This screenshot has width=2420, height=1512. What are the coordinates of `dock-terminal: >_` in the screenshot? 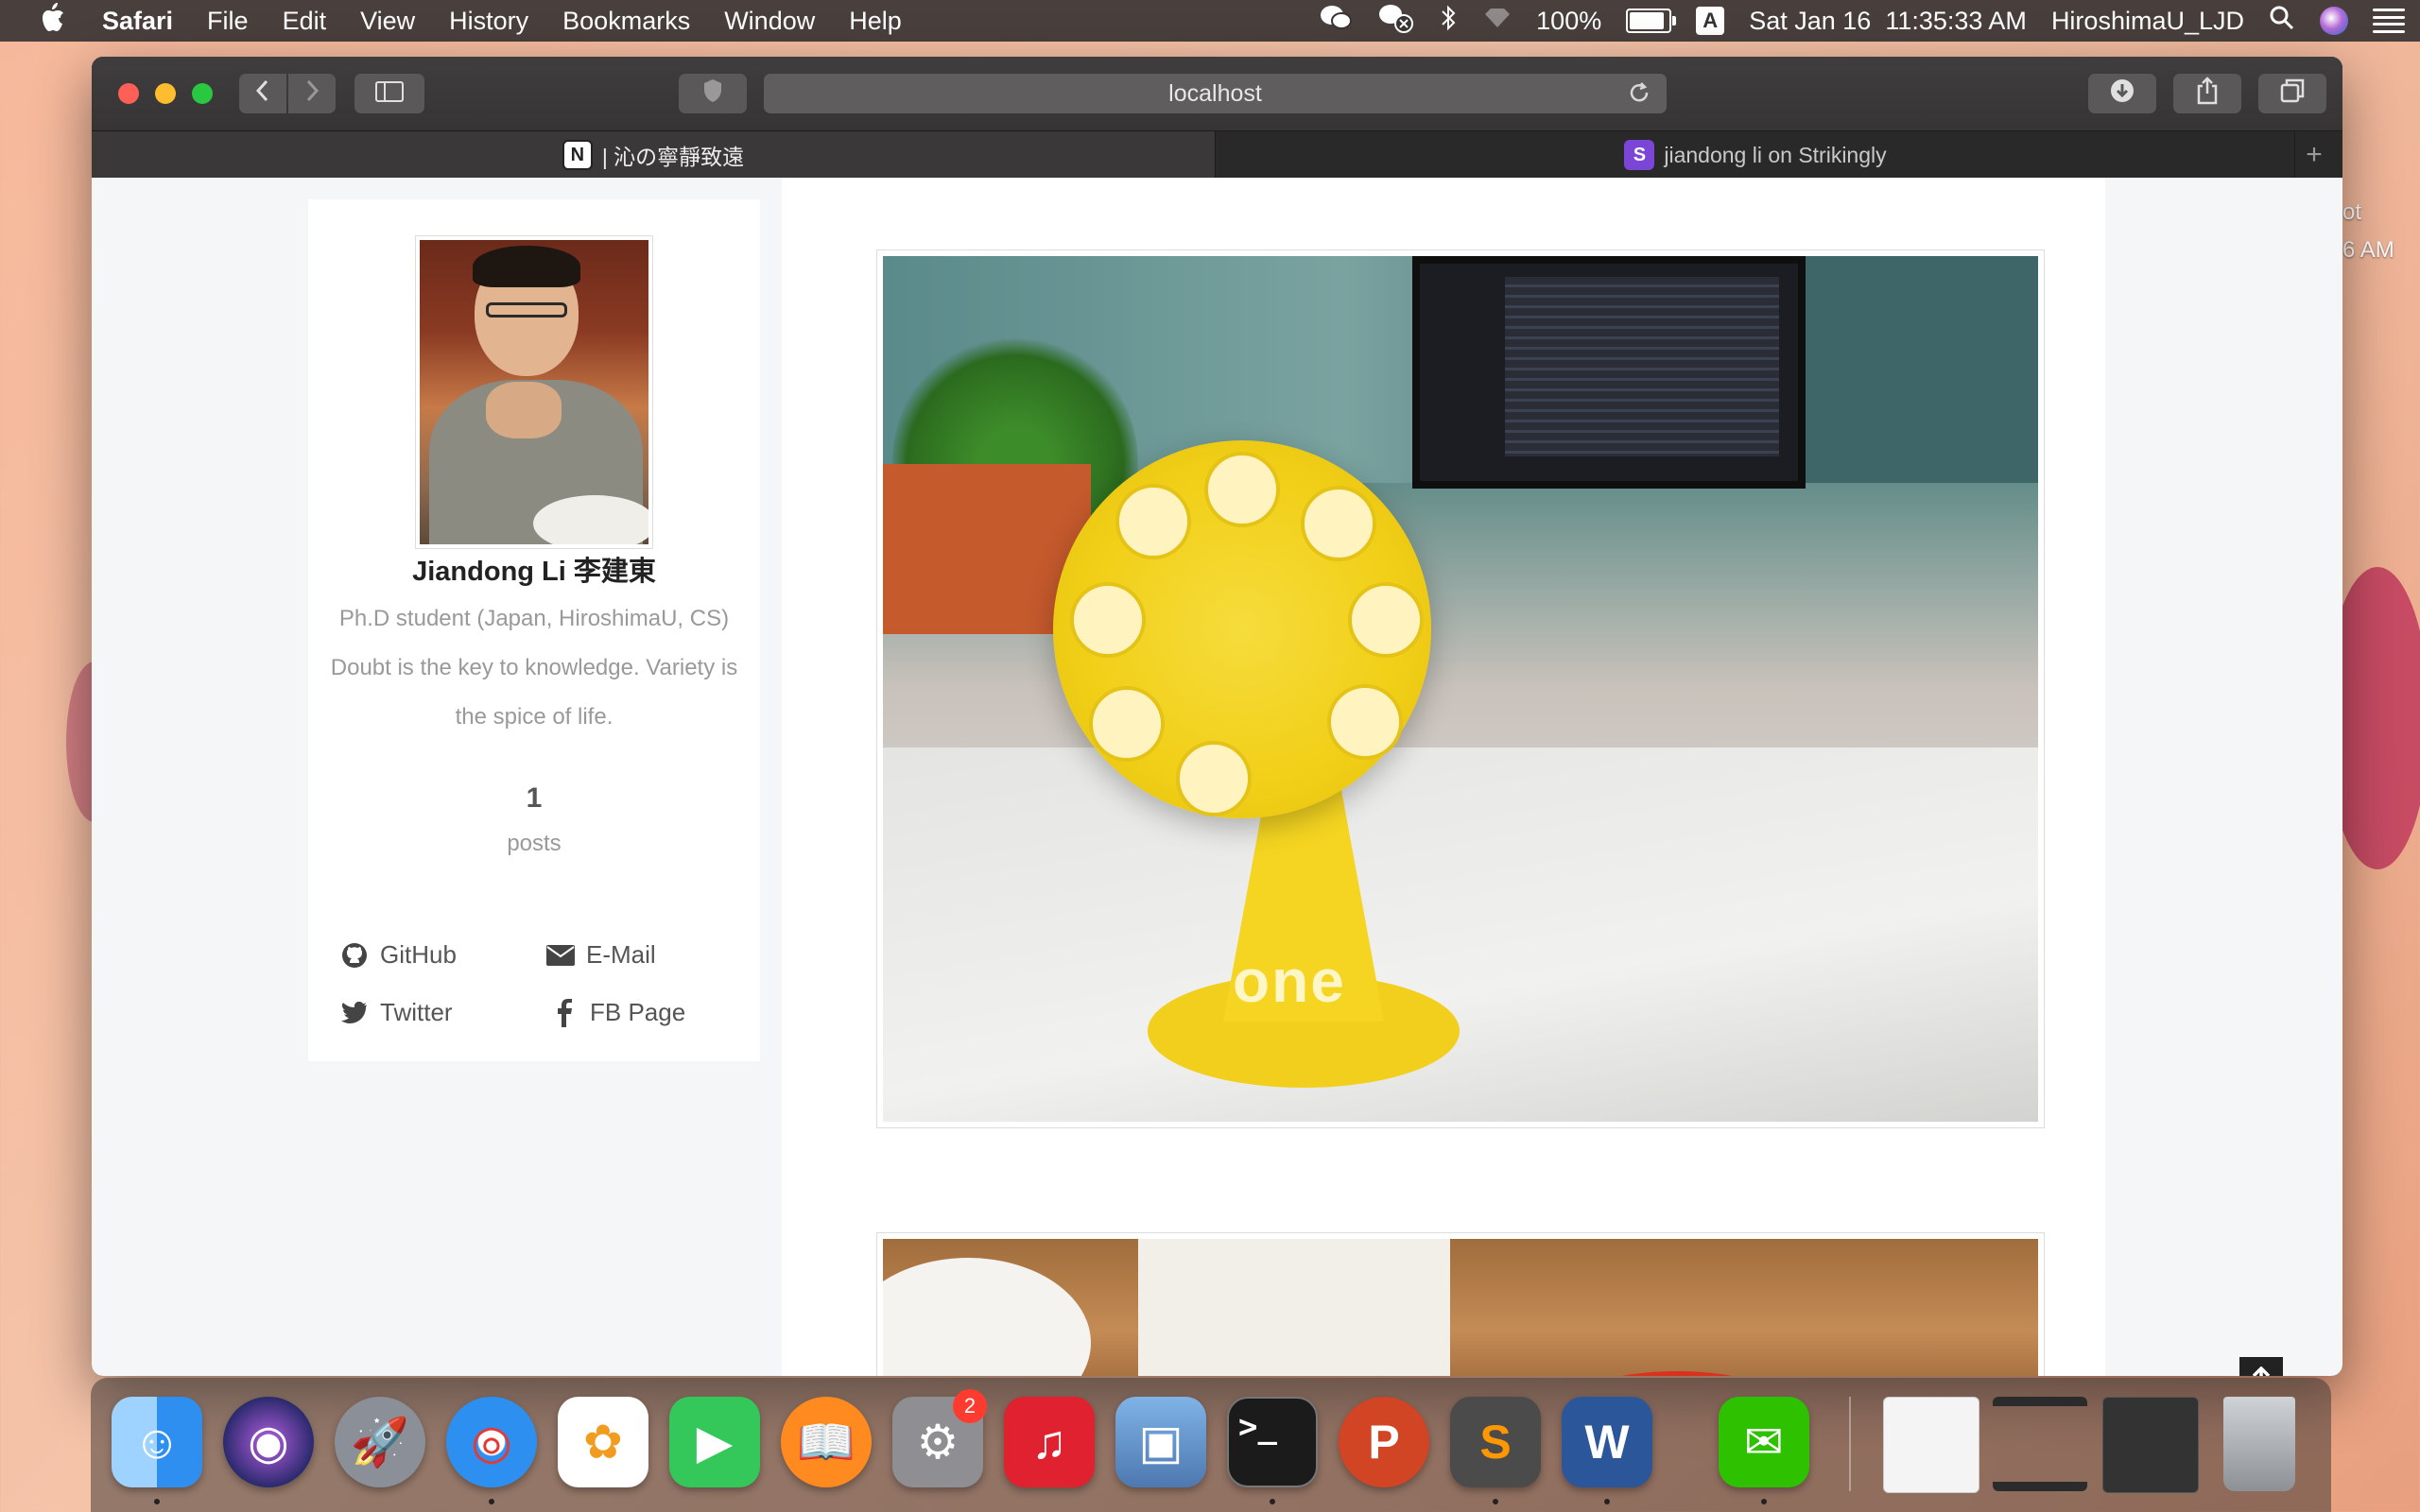 It's located at (1272, 1442).